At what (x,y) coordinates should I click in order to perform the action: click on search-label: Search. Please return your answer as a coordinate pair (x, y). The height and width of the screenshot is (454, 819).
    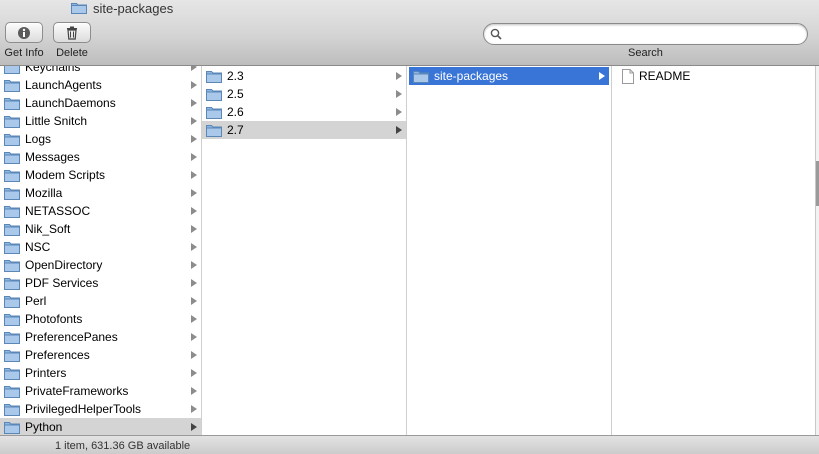
    Looking at the image, I should click on (645, 53).